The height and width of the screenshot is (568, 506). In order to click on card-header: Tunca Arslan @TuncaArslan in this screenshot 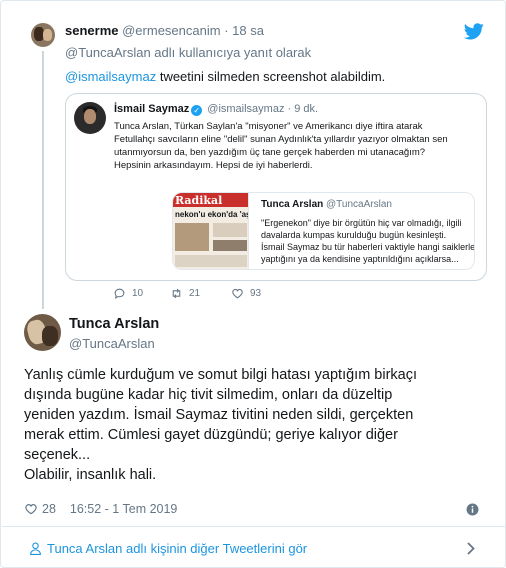, I will do `click(326, 204)`.